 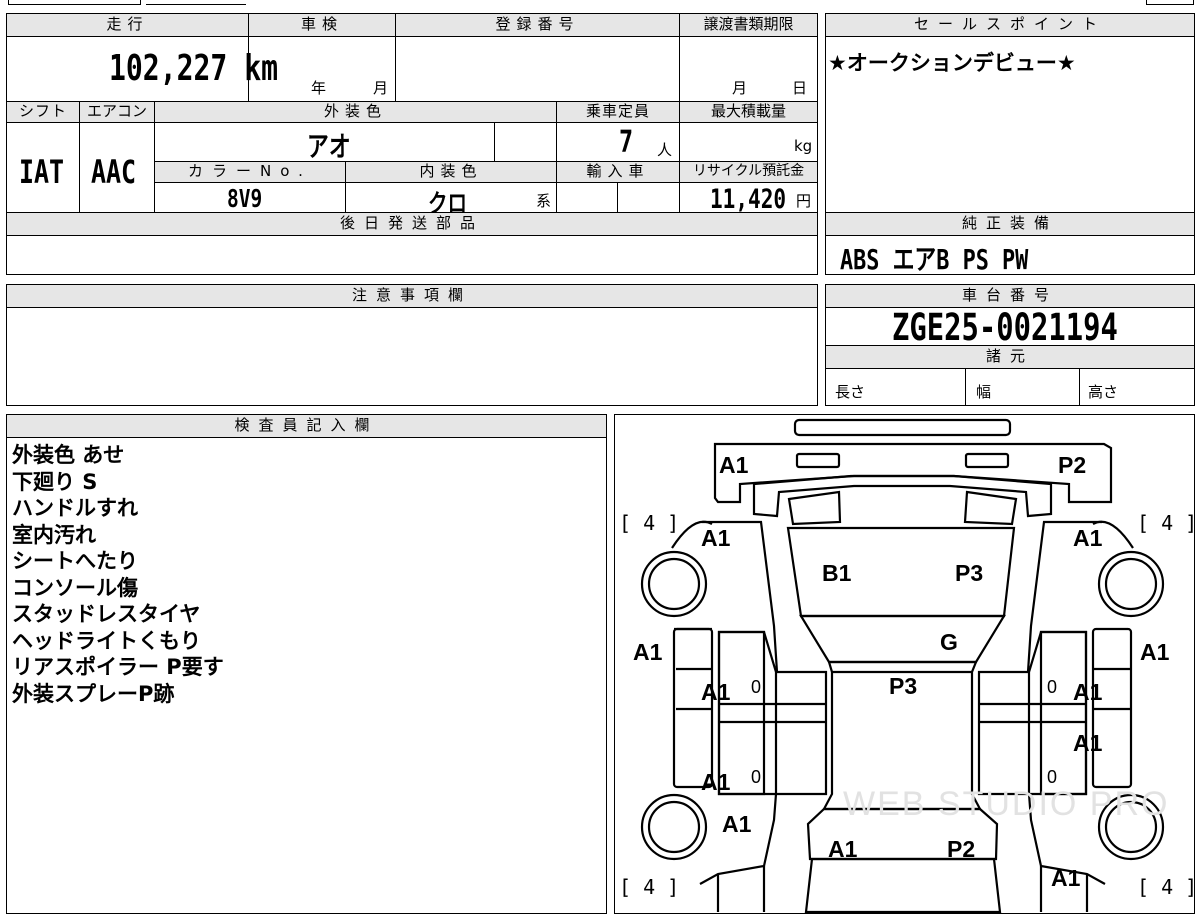 What do you see at coordinates (1137, 387) in the screenshot?
I see `height-cell: 高さ` at bounding box center [1137, 387].